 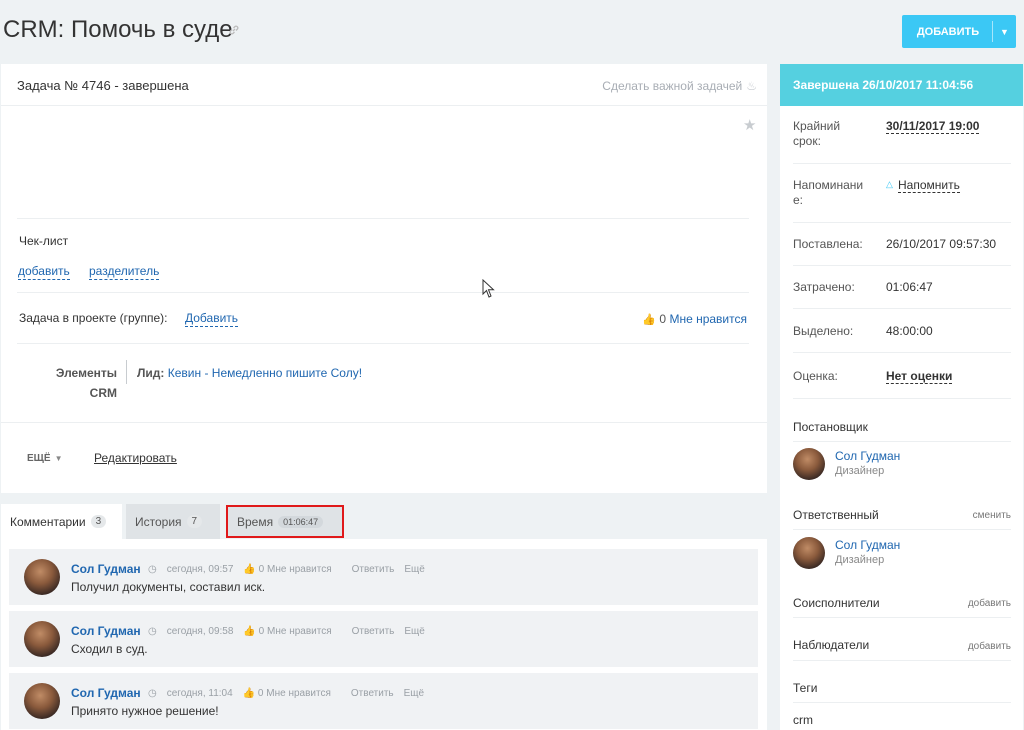 I want to click on crm-lead-link: Кевин - Немедленно пишите Солу!, so click(x=265, y=373).